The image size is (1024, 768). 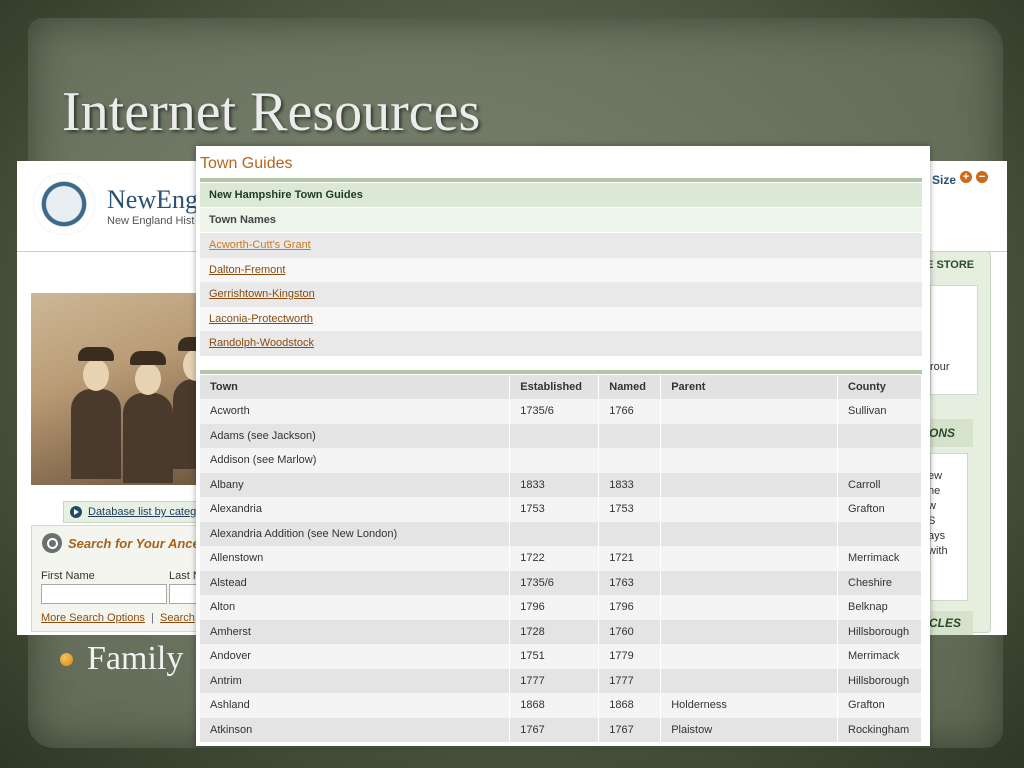 What do you see at coordinates (68, 576) in the screenshot?
I see `first-name-label: First Name` at bounding box center [68, 576].